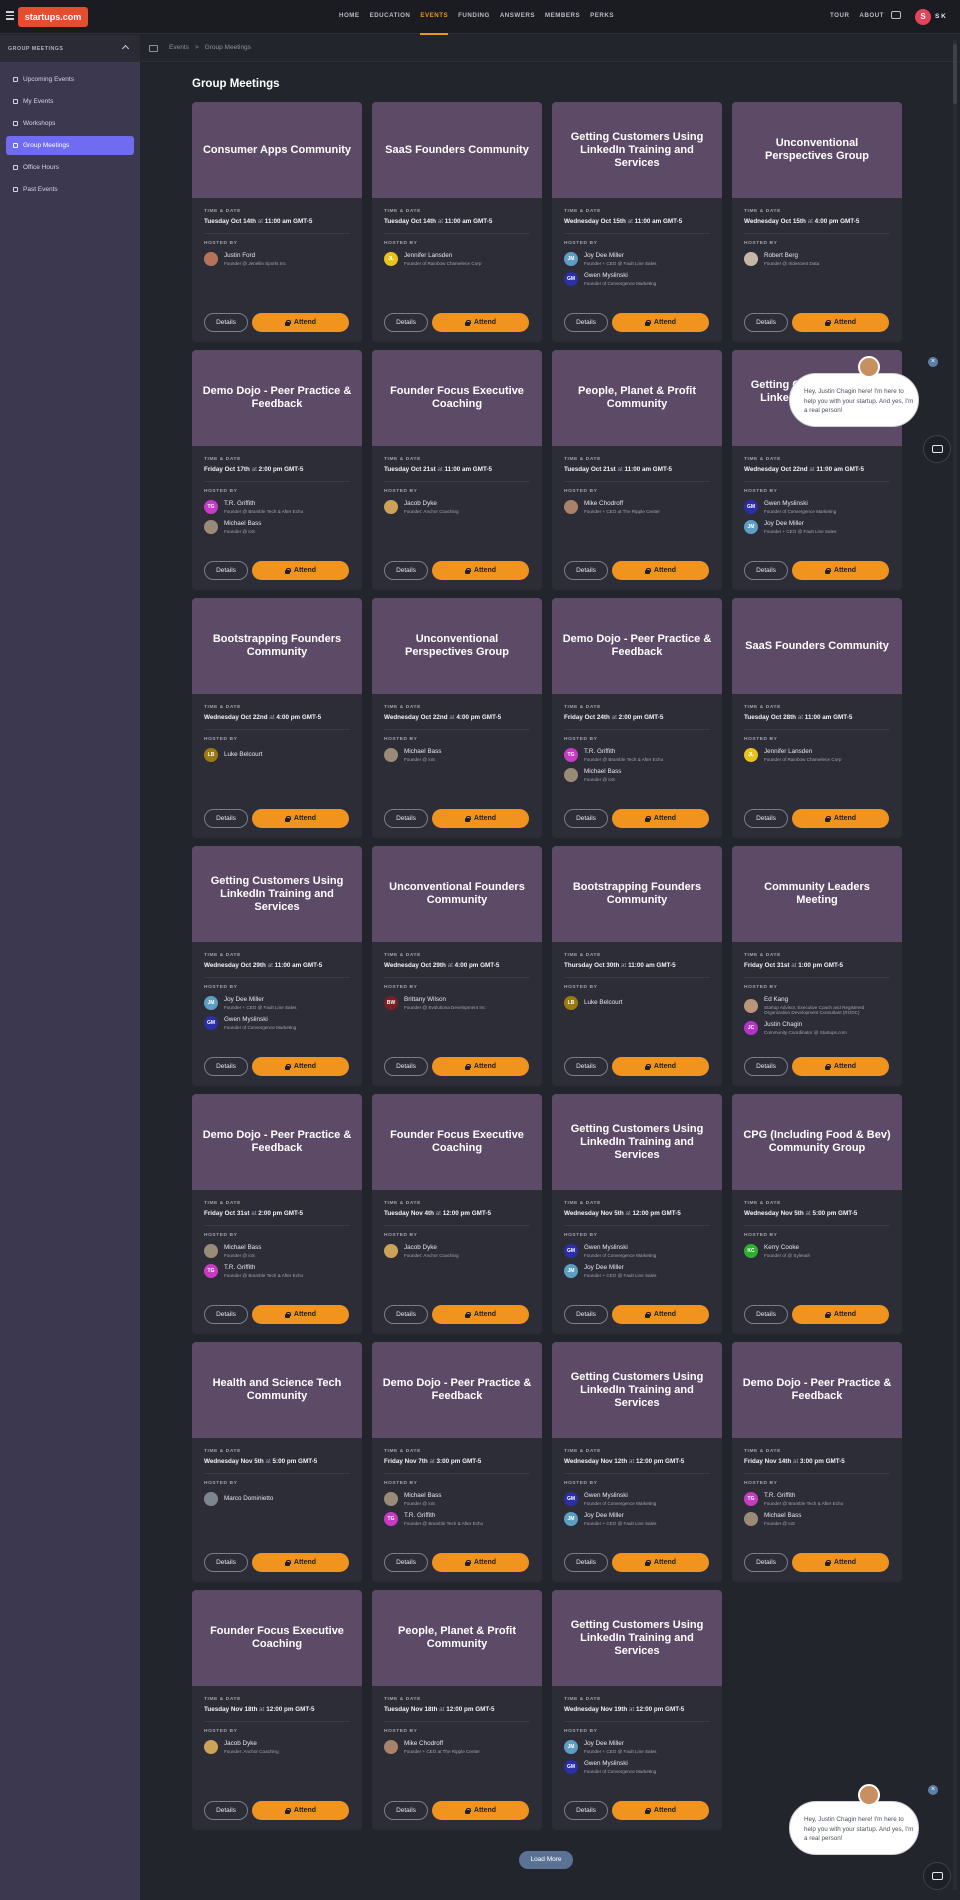  I want to click on event-card-header: Consumer Apps Community, so click(277, 150).